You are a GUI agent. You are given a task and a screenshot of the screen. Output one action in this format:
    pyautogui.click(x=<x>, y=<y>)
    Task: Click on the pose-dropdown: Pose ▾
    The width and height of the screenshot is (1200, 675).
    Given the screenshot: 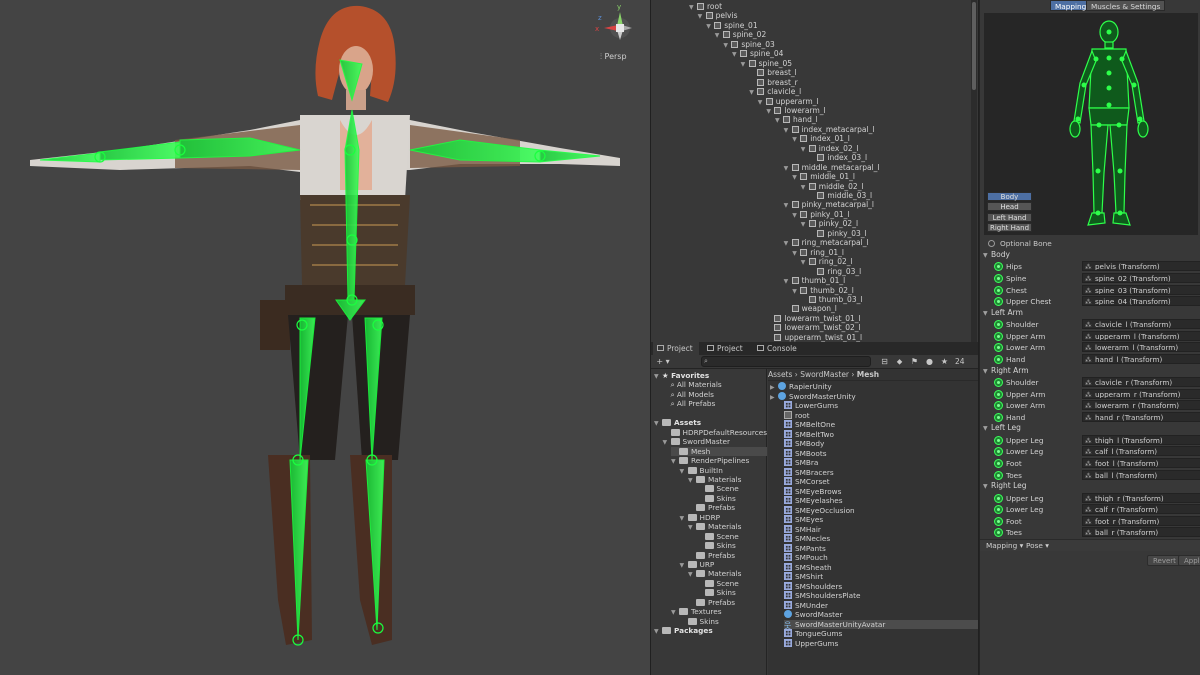 What is the action you would take?
    pyautogui.click(x=1037, y=545)
    